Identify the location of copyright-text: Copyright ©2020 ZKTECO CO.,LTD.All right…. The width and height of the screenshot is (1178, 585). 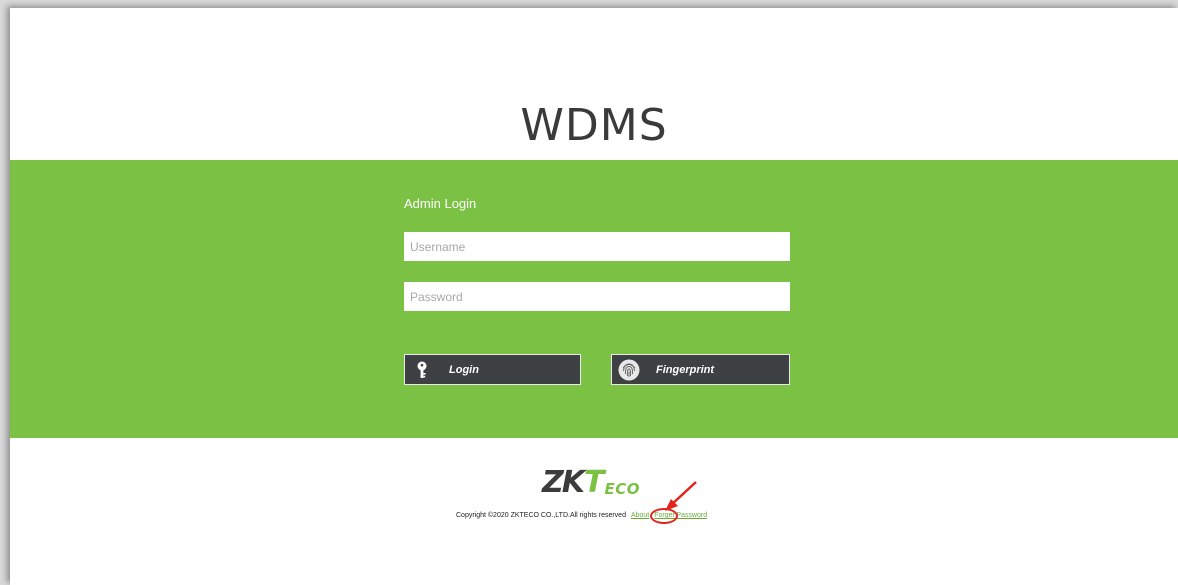
(541, 515).